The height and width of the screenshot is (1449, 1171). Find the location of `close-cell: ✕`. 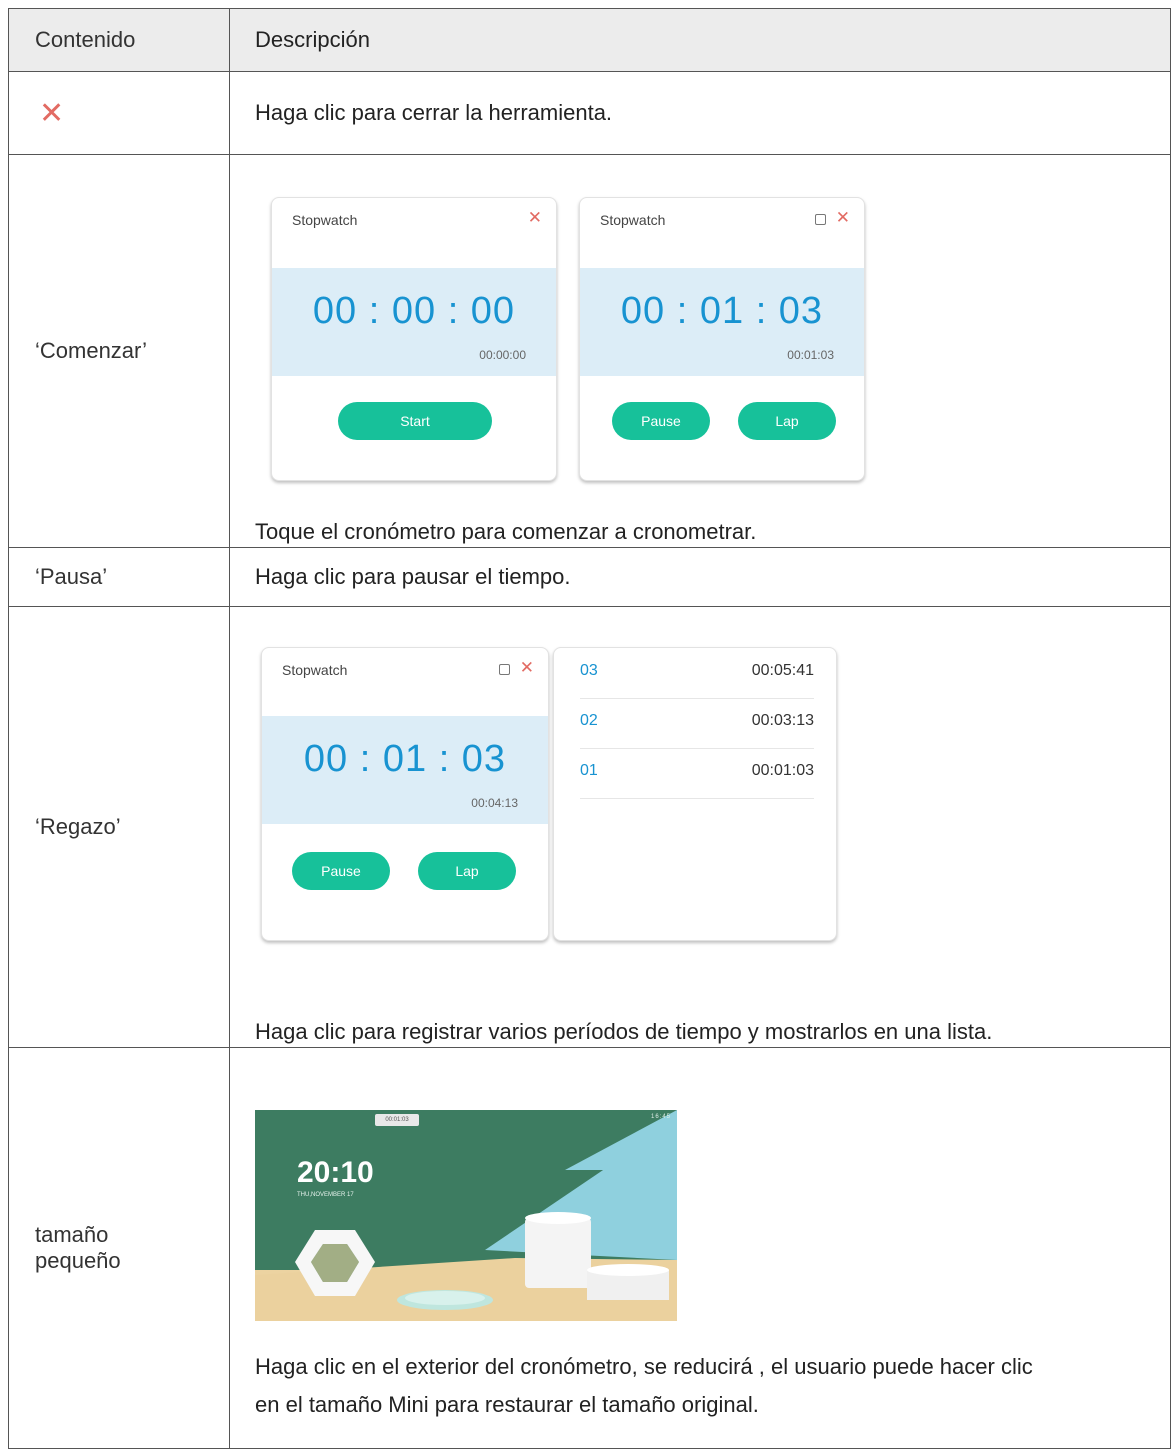

close-cell: ✕ is located at coordinates (119, 113).